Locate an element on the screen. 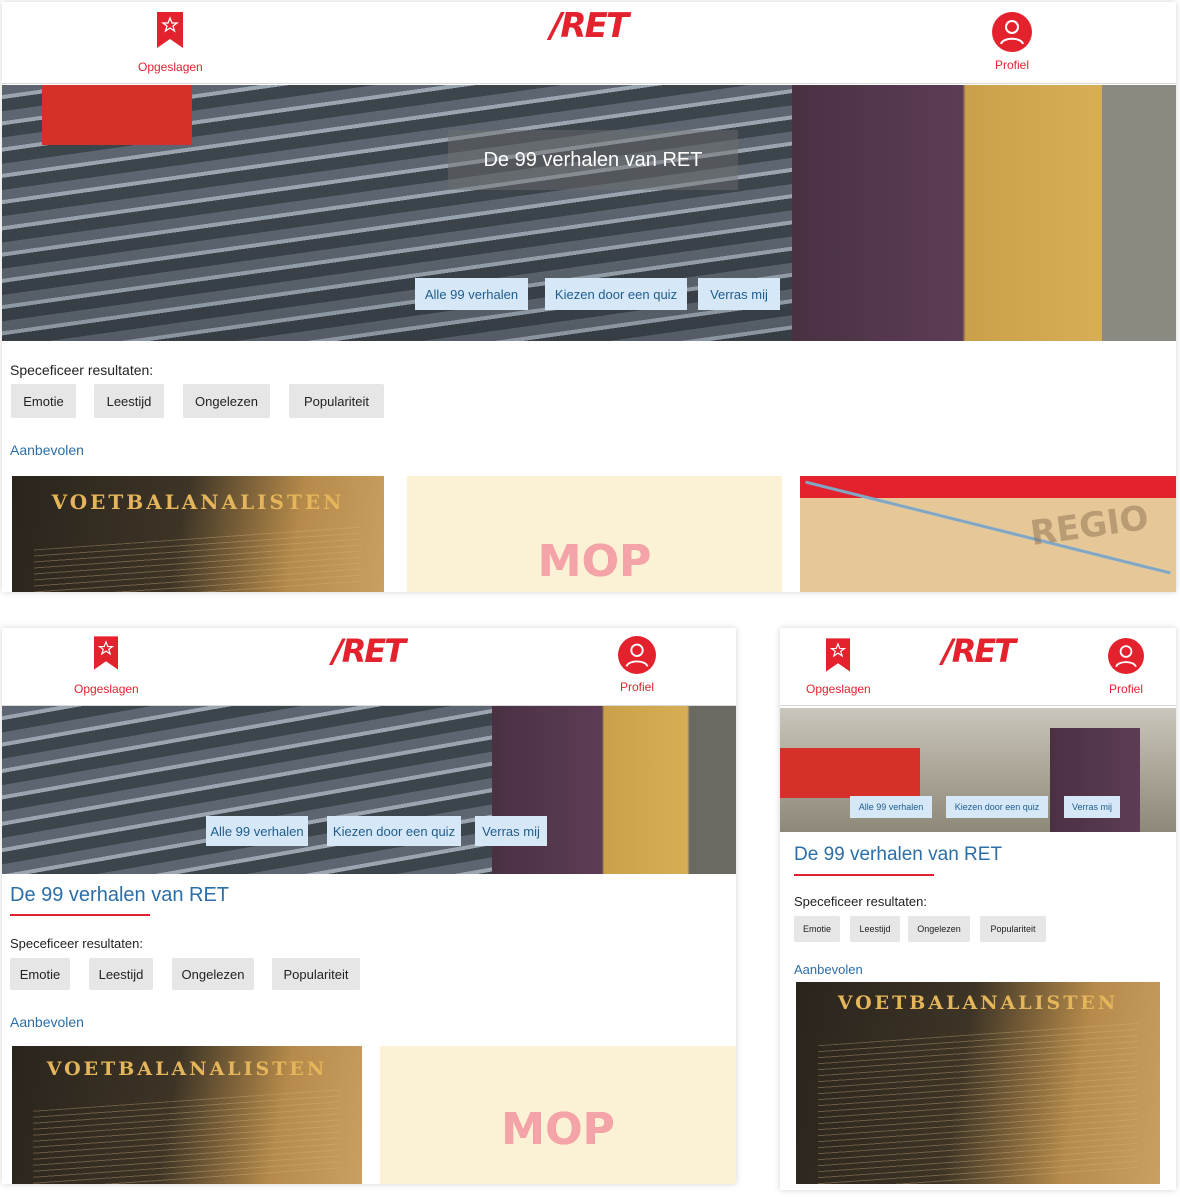 The image size is (1180, 1197). platform-edge is located at coordinates (1139, 213).